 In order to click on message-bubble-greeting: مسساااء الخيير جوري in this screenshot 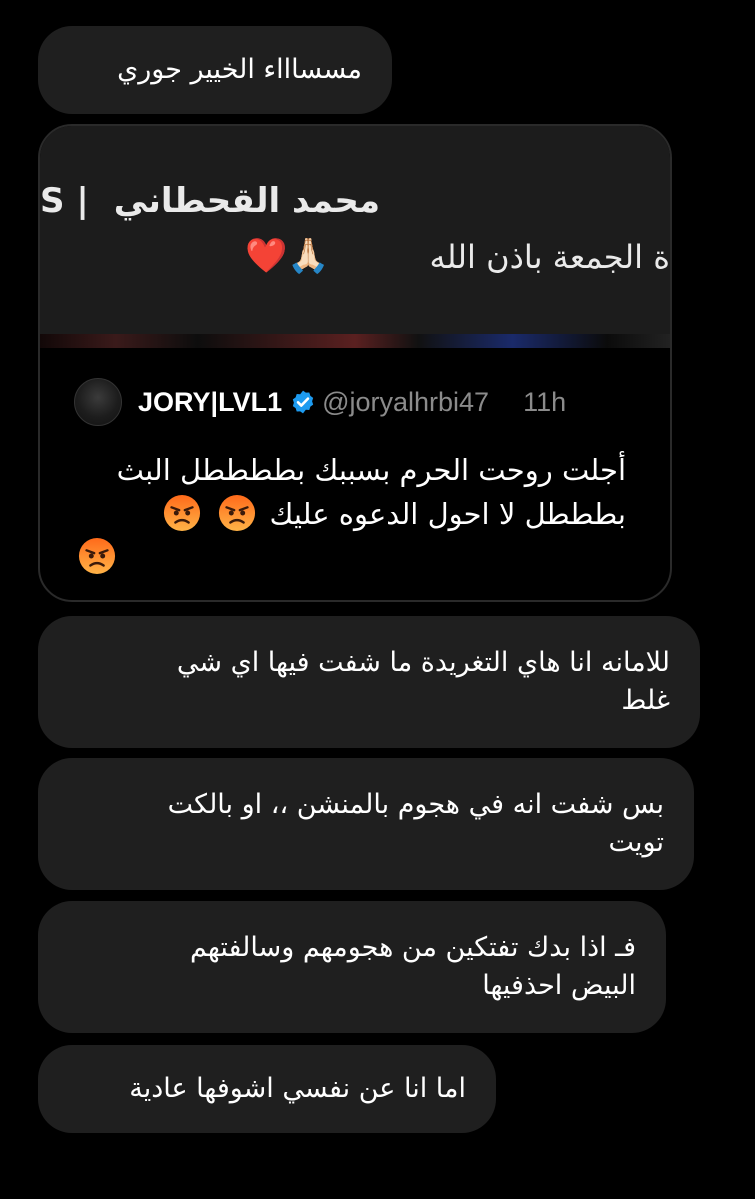, I will do `click(215, 70)`.